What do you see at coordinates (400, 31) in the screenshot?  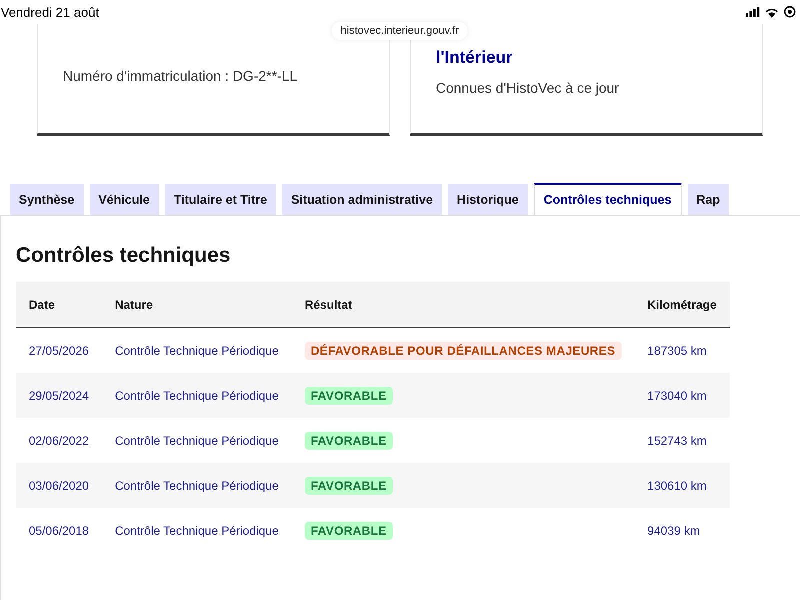 I see `address-bar: histovec.interieur.gouv.fr` at bounding box center [400, 31].